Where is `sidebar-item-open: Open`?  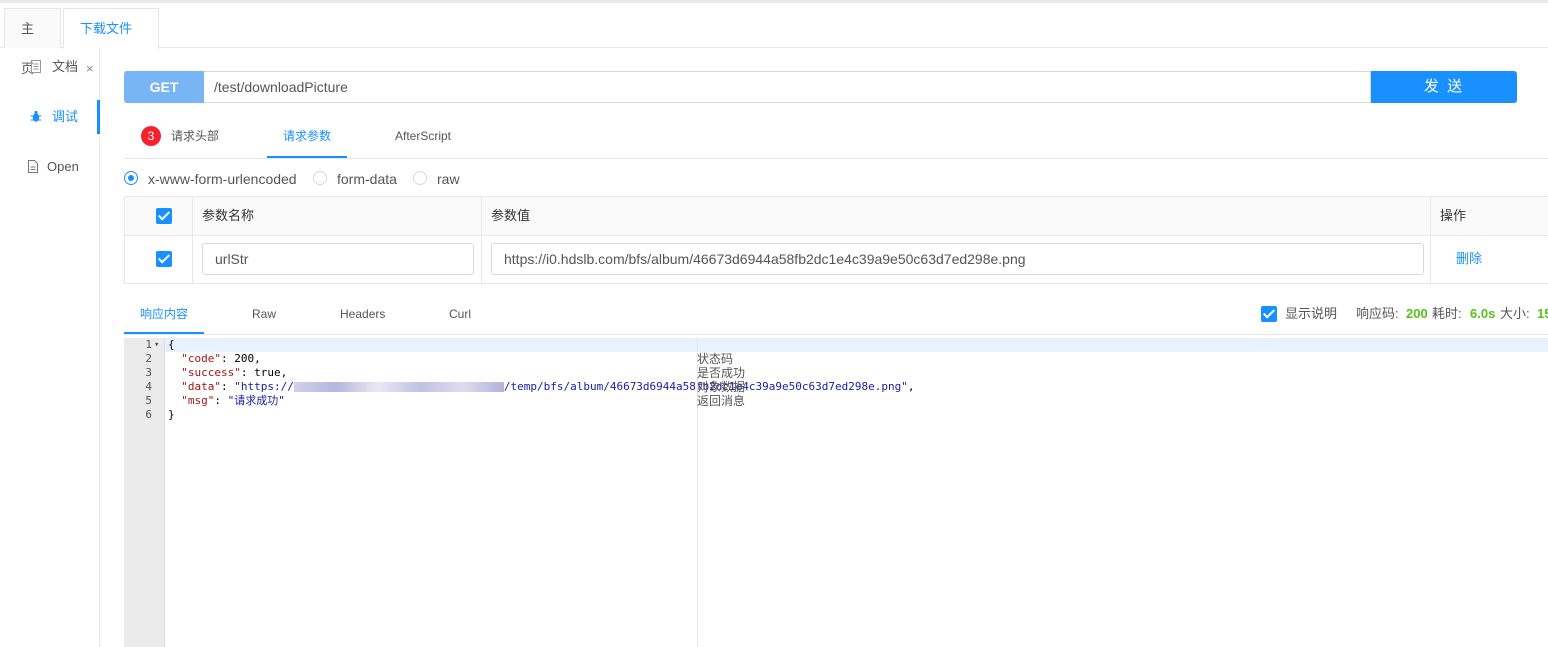 sidebar-item-open: Open is located at coordinates (49, 167).